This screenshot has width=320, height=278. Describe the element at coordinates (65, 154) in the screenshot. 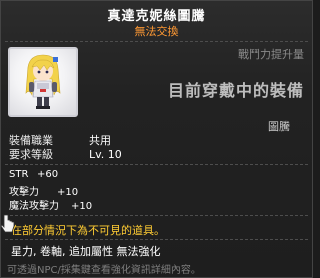

I see `required-level-row: 要求等級 Lv. 10` at that location.